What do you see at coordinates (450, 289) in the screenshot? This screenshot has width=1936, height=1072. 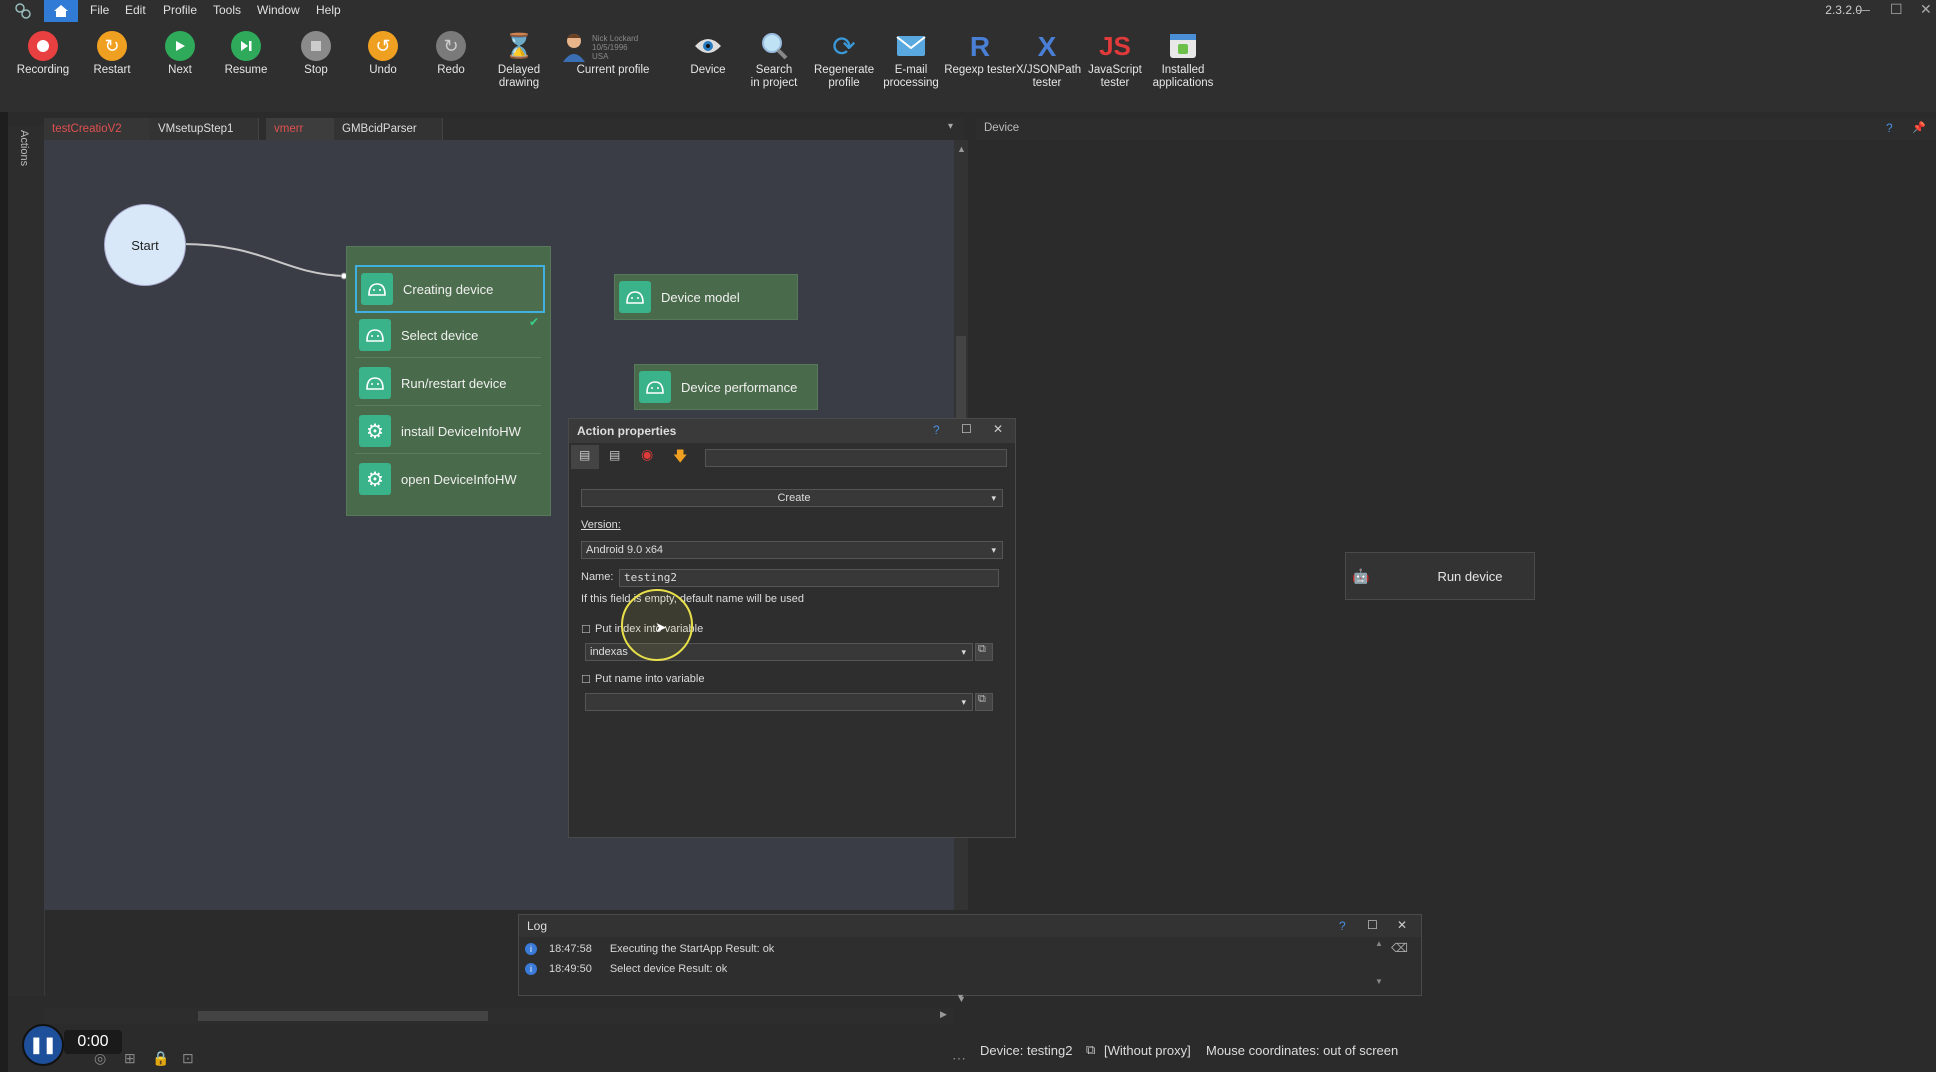 I see `node-creating-device: Creating device` at bounding box center [450, 289].